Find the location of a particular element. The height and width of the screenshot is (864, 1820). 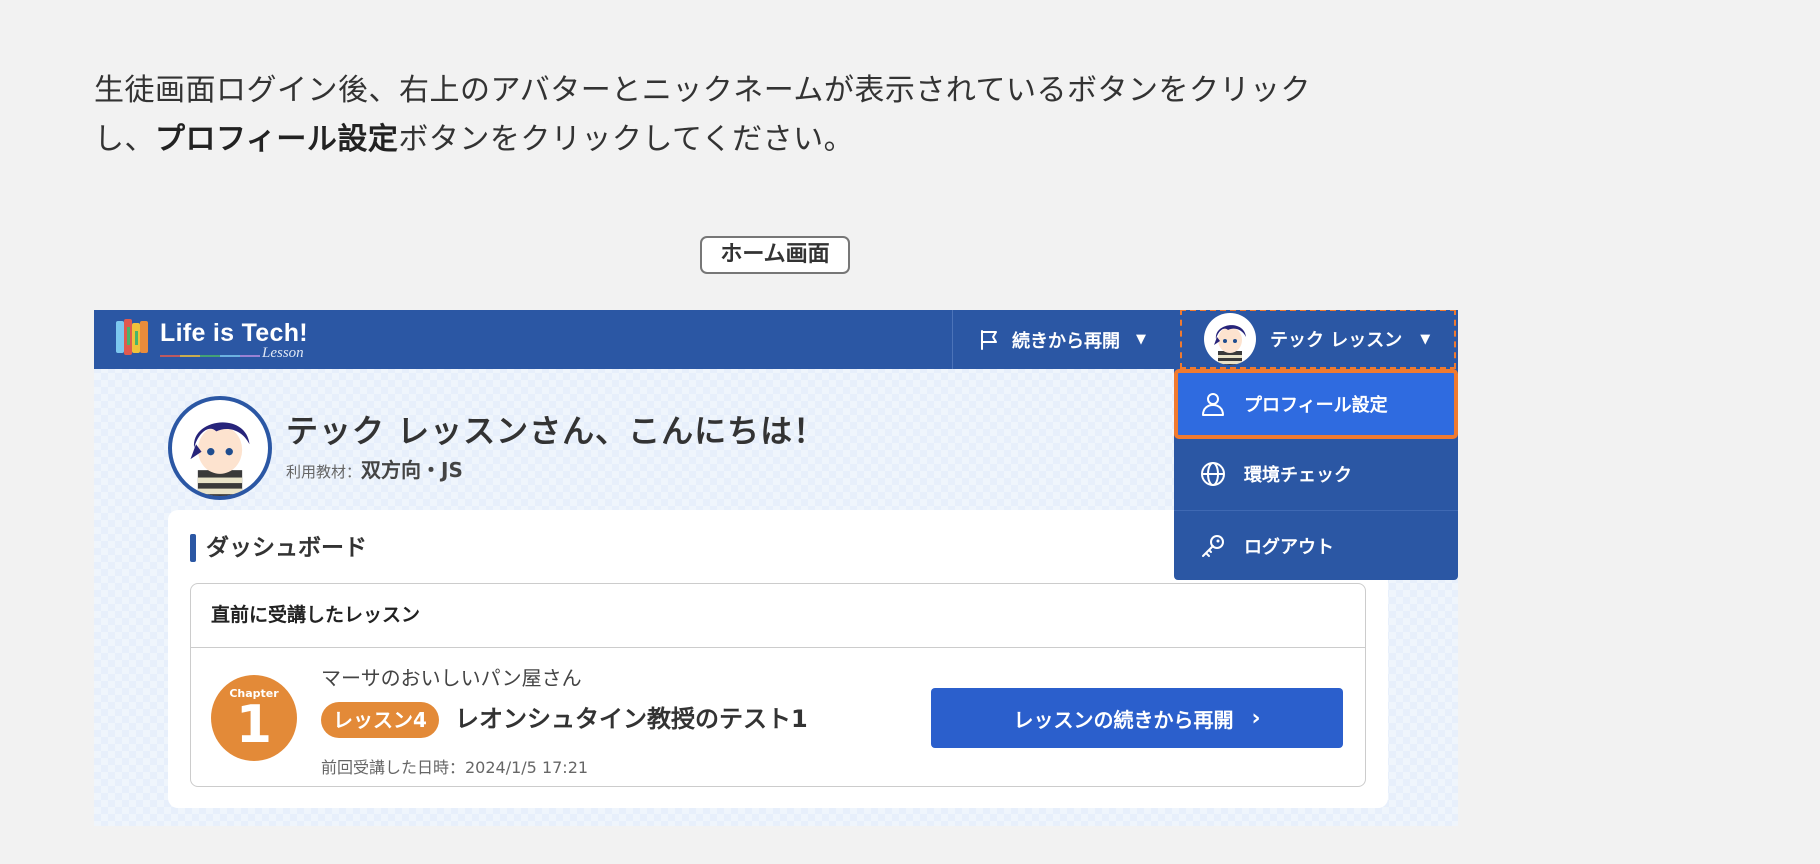

dropdown-item-logout: ログアウト is located at coordinates (1316, 545).